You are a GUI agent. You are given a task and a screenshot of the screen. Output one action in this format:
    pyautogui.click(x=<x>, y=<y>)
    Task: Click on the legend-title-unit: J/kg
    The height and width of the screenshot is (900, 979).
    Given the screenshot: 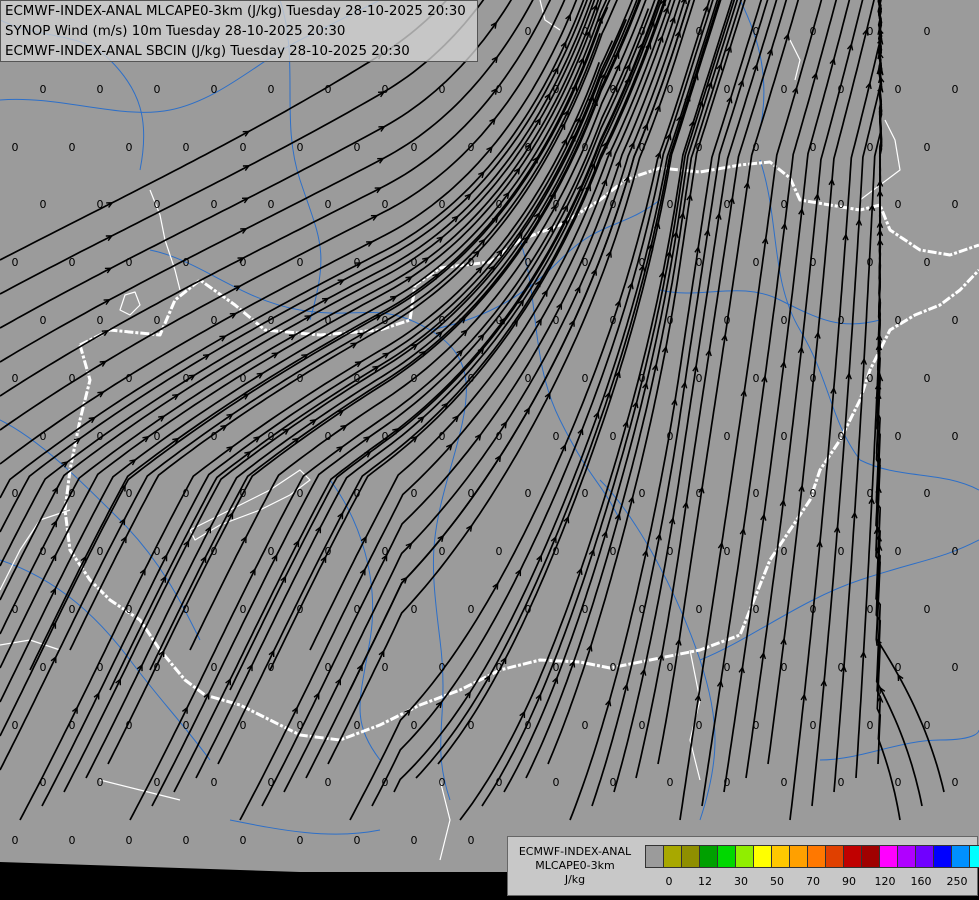 What is the action you would take?
    pyautogui.click(x=575, y=879)
    